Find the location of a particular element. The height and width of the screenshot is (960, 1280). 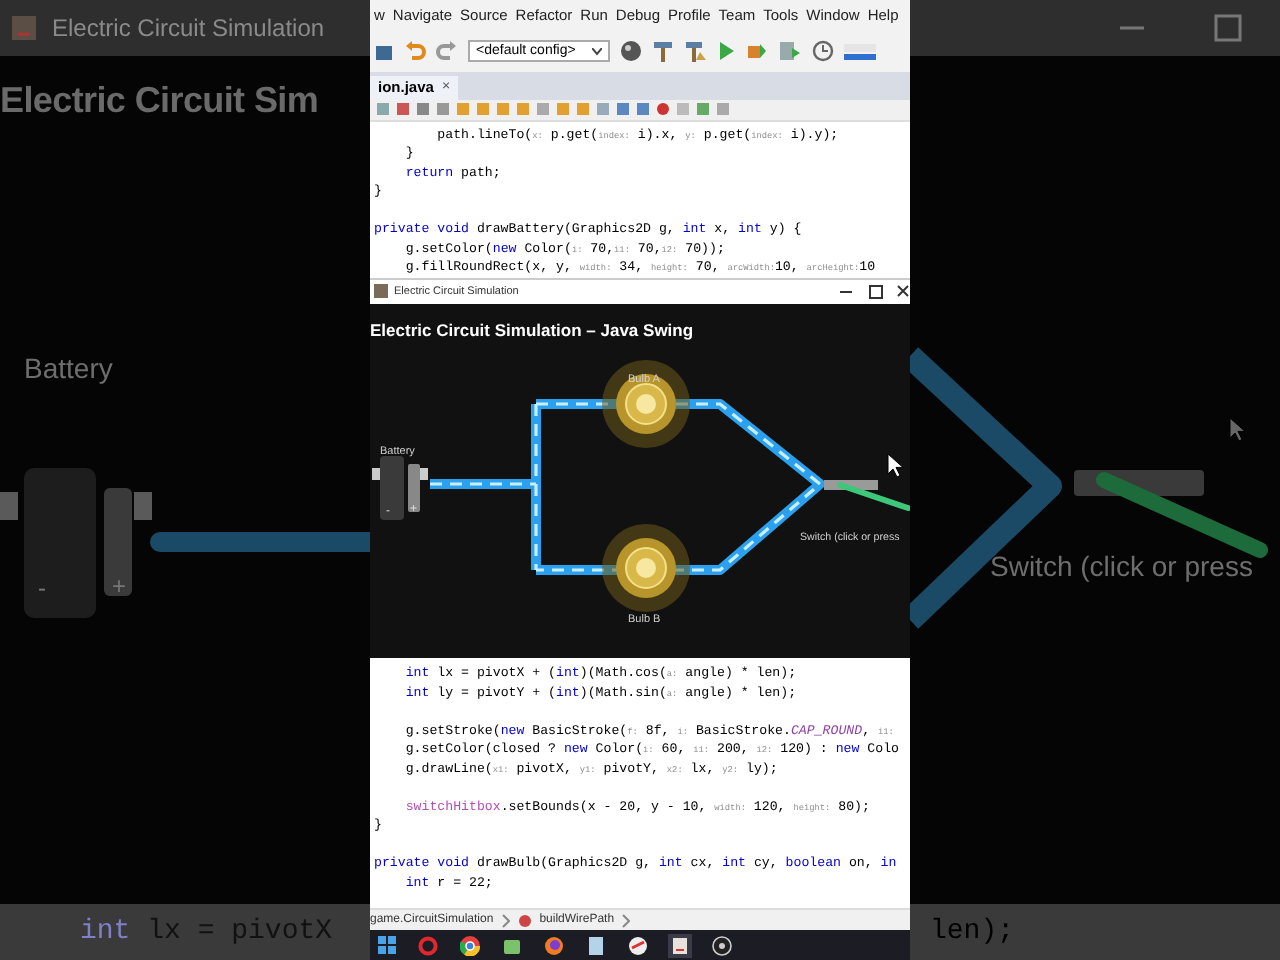

simulation-heading: Electric Circuit Simulation – Java Swing is located at coordinates (532, 329).